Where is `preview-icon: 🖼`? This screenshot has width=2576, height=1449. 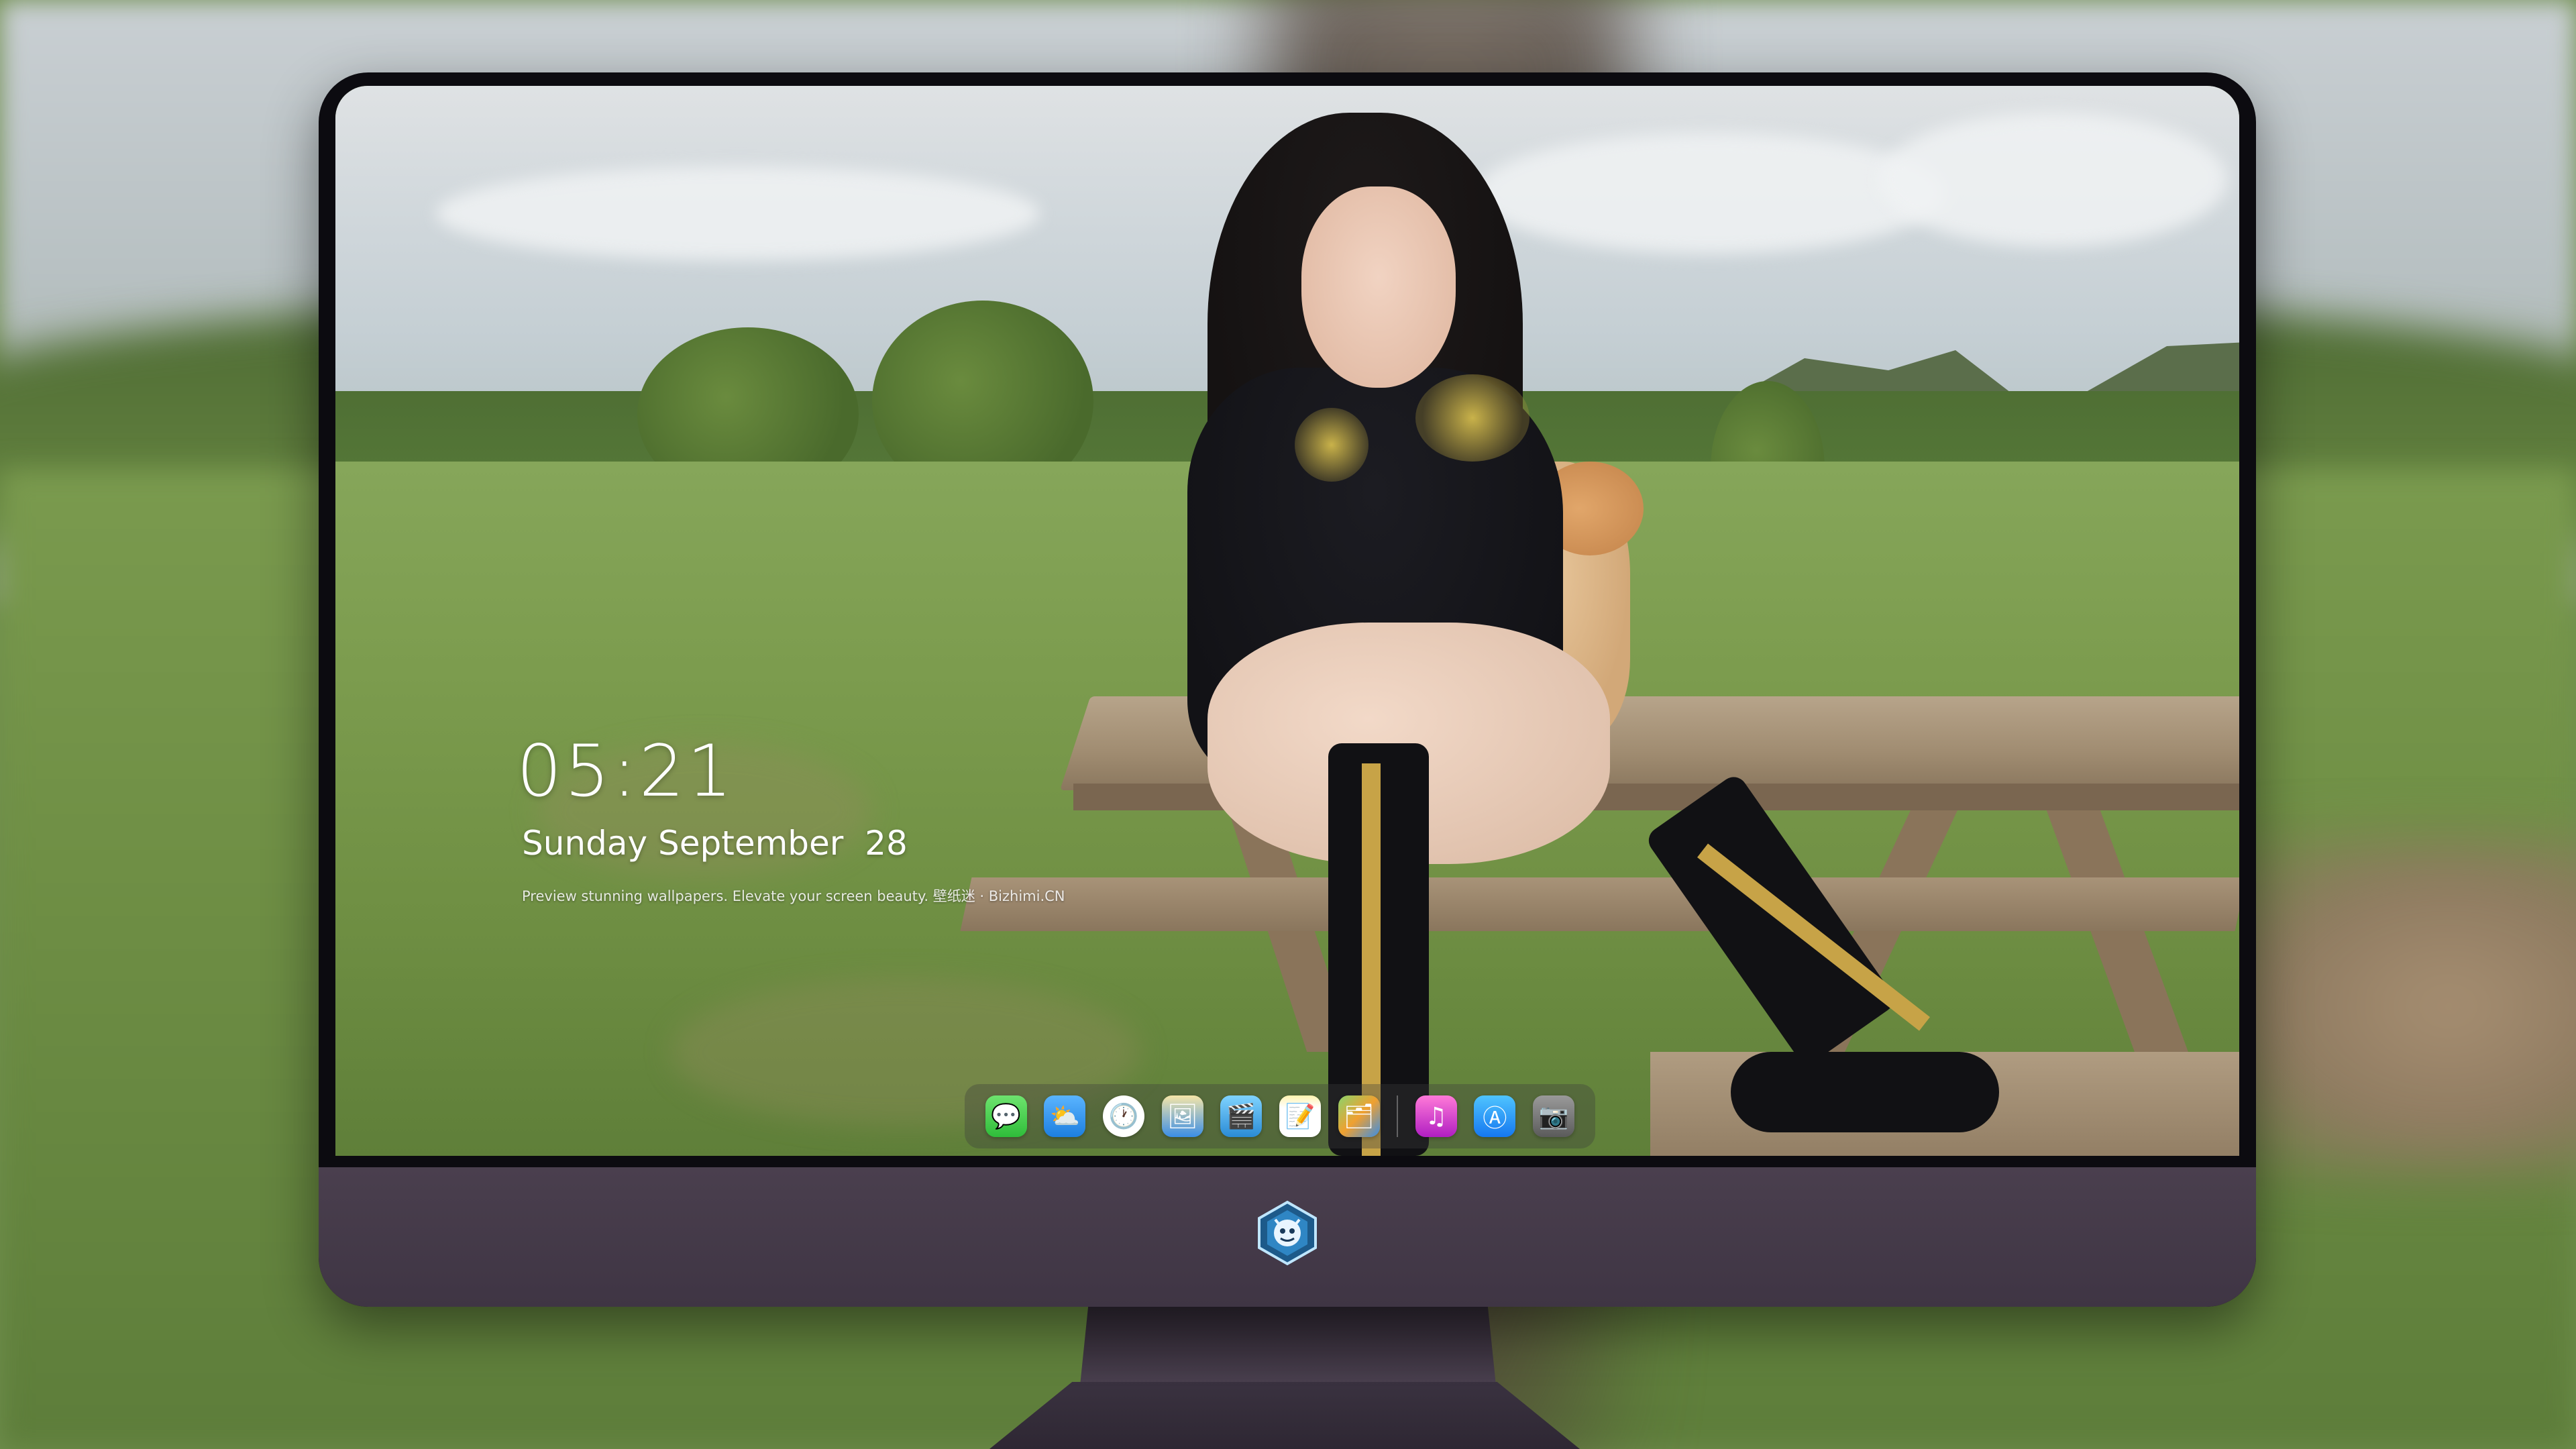
preview-icon: 🖼 is located at coordinates (1182, 1116).